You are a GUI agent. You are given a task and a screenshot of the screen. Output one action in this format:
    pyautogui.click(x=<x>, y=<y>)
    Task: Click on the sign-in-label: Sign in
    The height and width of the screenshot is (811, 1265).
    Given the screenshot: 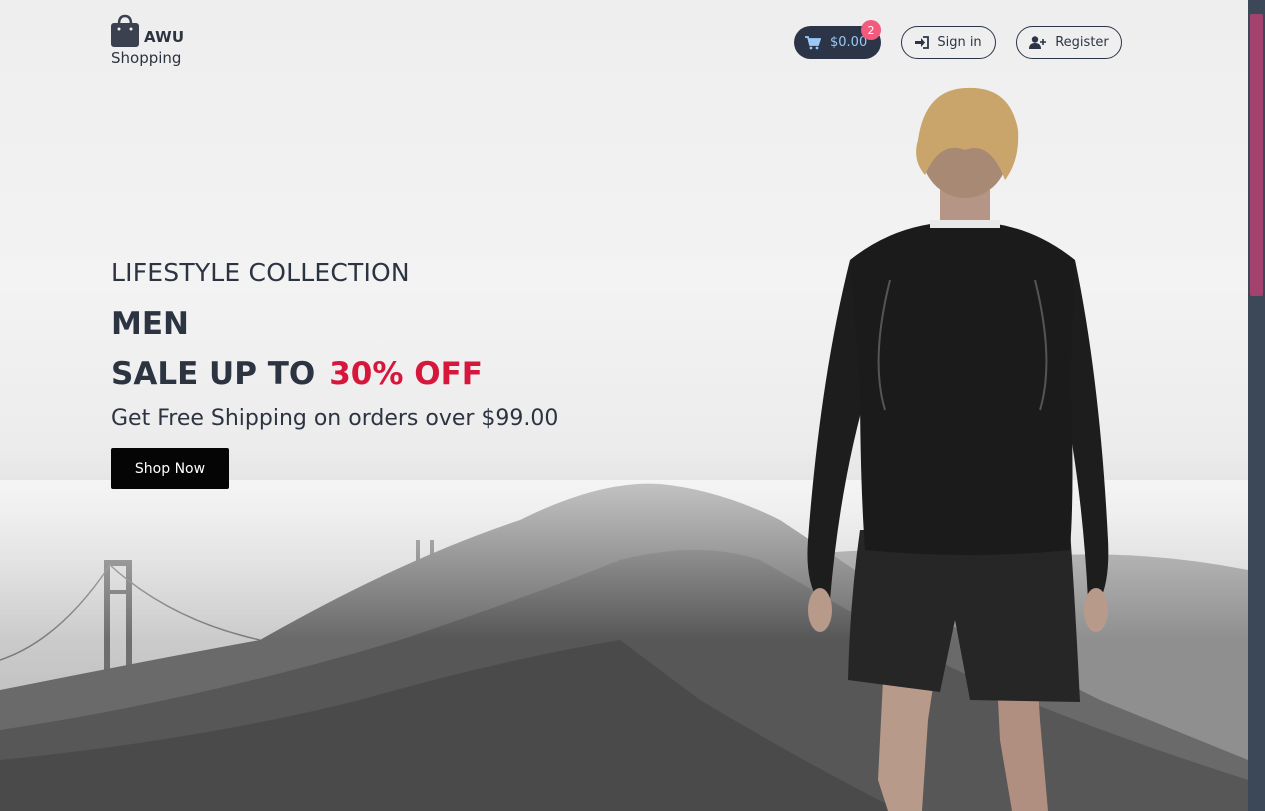 What is the action you would take?
    pyautogui.click(x=959, y=42)
    